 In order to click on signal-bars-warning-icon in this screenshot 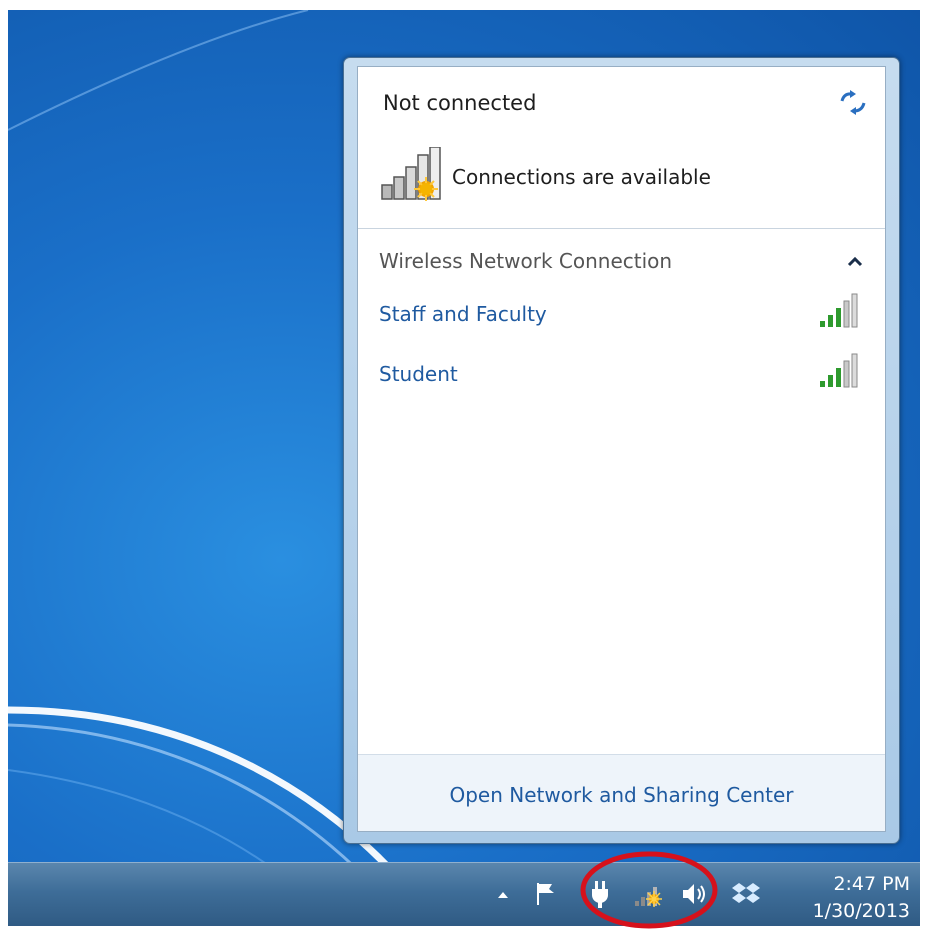, I will do `click(411, 173)`.